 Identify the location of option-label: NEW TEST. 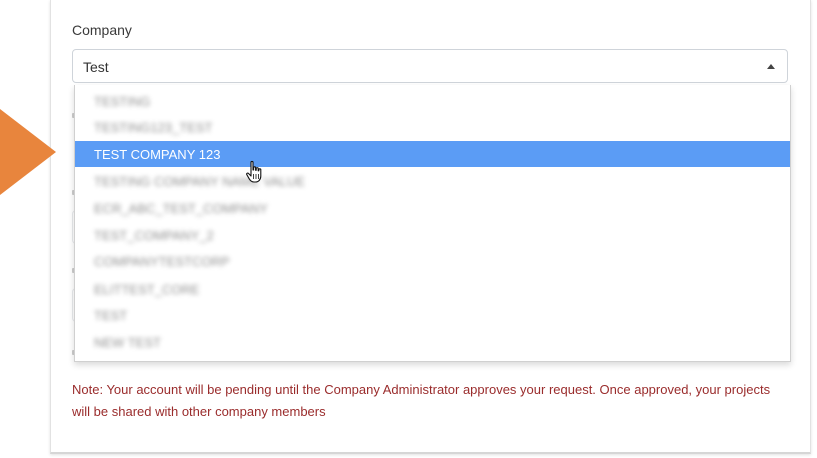
(127, 342).